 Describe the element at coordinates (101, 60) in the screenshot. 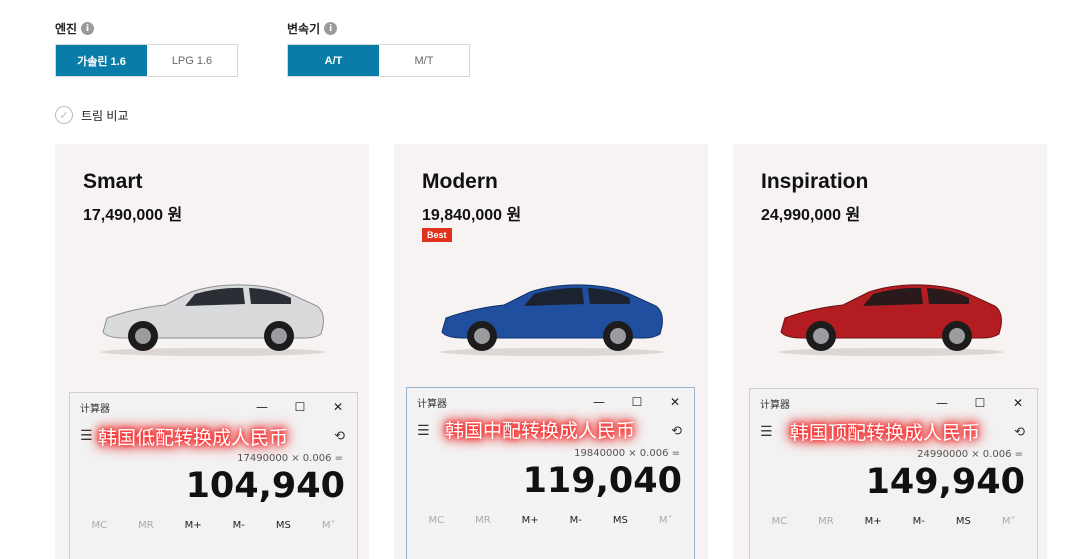

I see `engine-option-gasoline: 가솔린 1.6` at that location.